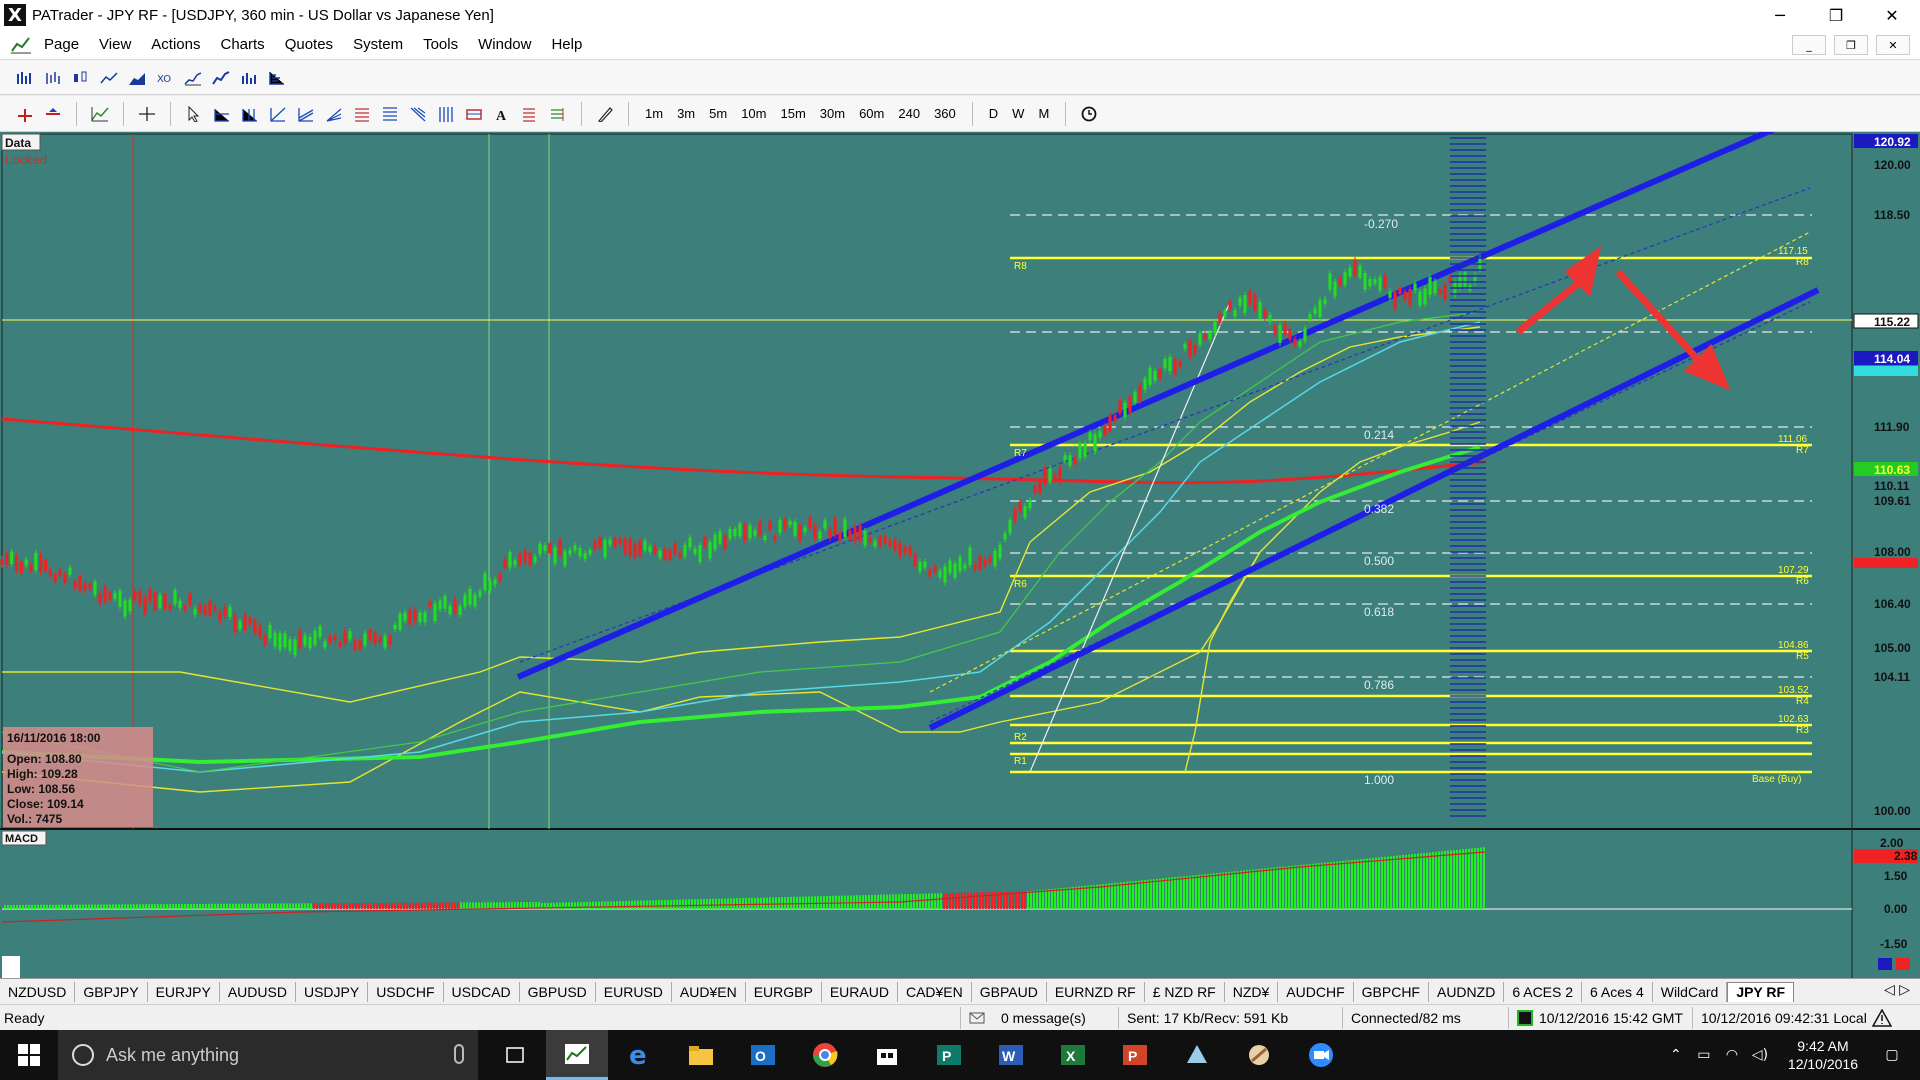 Image resolution: width=1920 pixels, height=1080 pixels. What do you see at coordinates (334, 114) in the screenshot?
I see `fan-lines-icon` at bounding box center [334, 114].